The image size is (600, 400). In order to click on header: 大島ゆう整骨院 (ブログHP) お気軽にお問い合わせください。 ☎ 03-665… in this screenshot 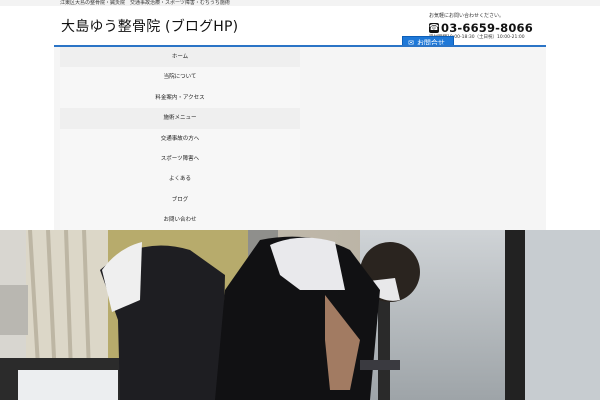, I will do `click(300, 26)`.